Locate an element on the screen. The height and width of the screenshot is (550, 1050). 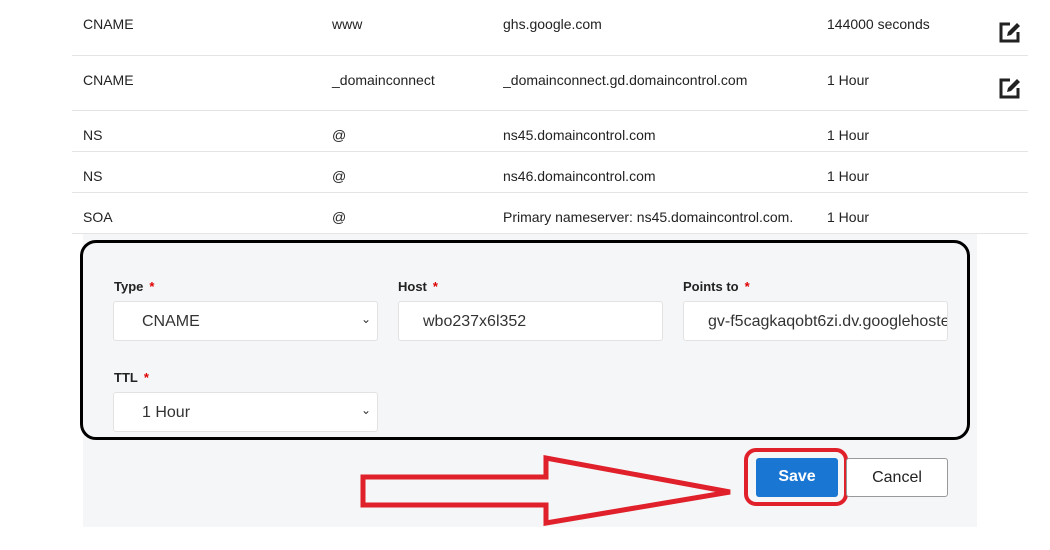
table-row: NS @ ns45.domaincontrol.com 1 Hour is located at coordinates (550, 131).